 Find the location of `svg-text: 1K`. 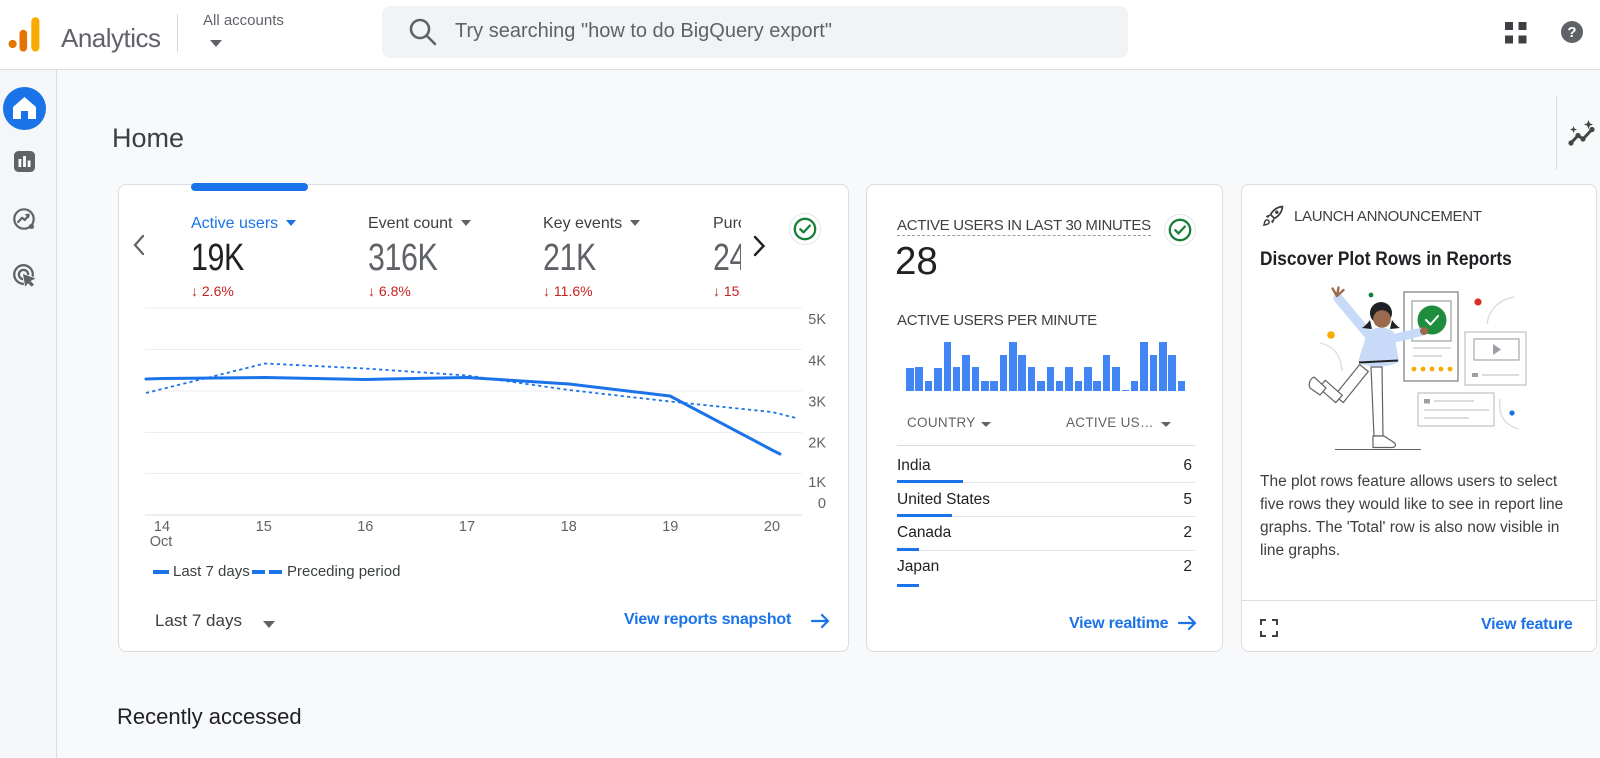

svg-text: 1K is located at coordinates (817, 483).